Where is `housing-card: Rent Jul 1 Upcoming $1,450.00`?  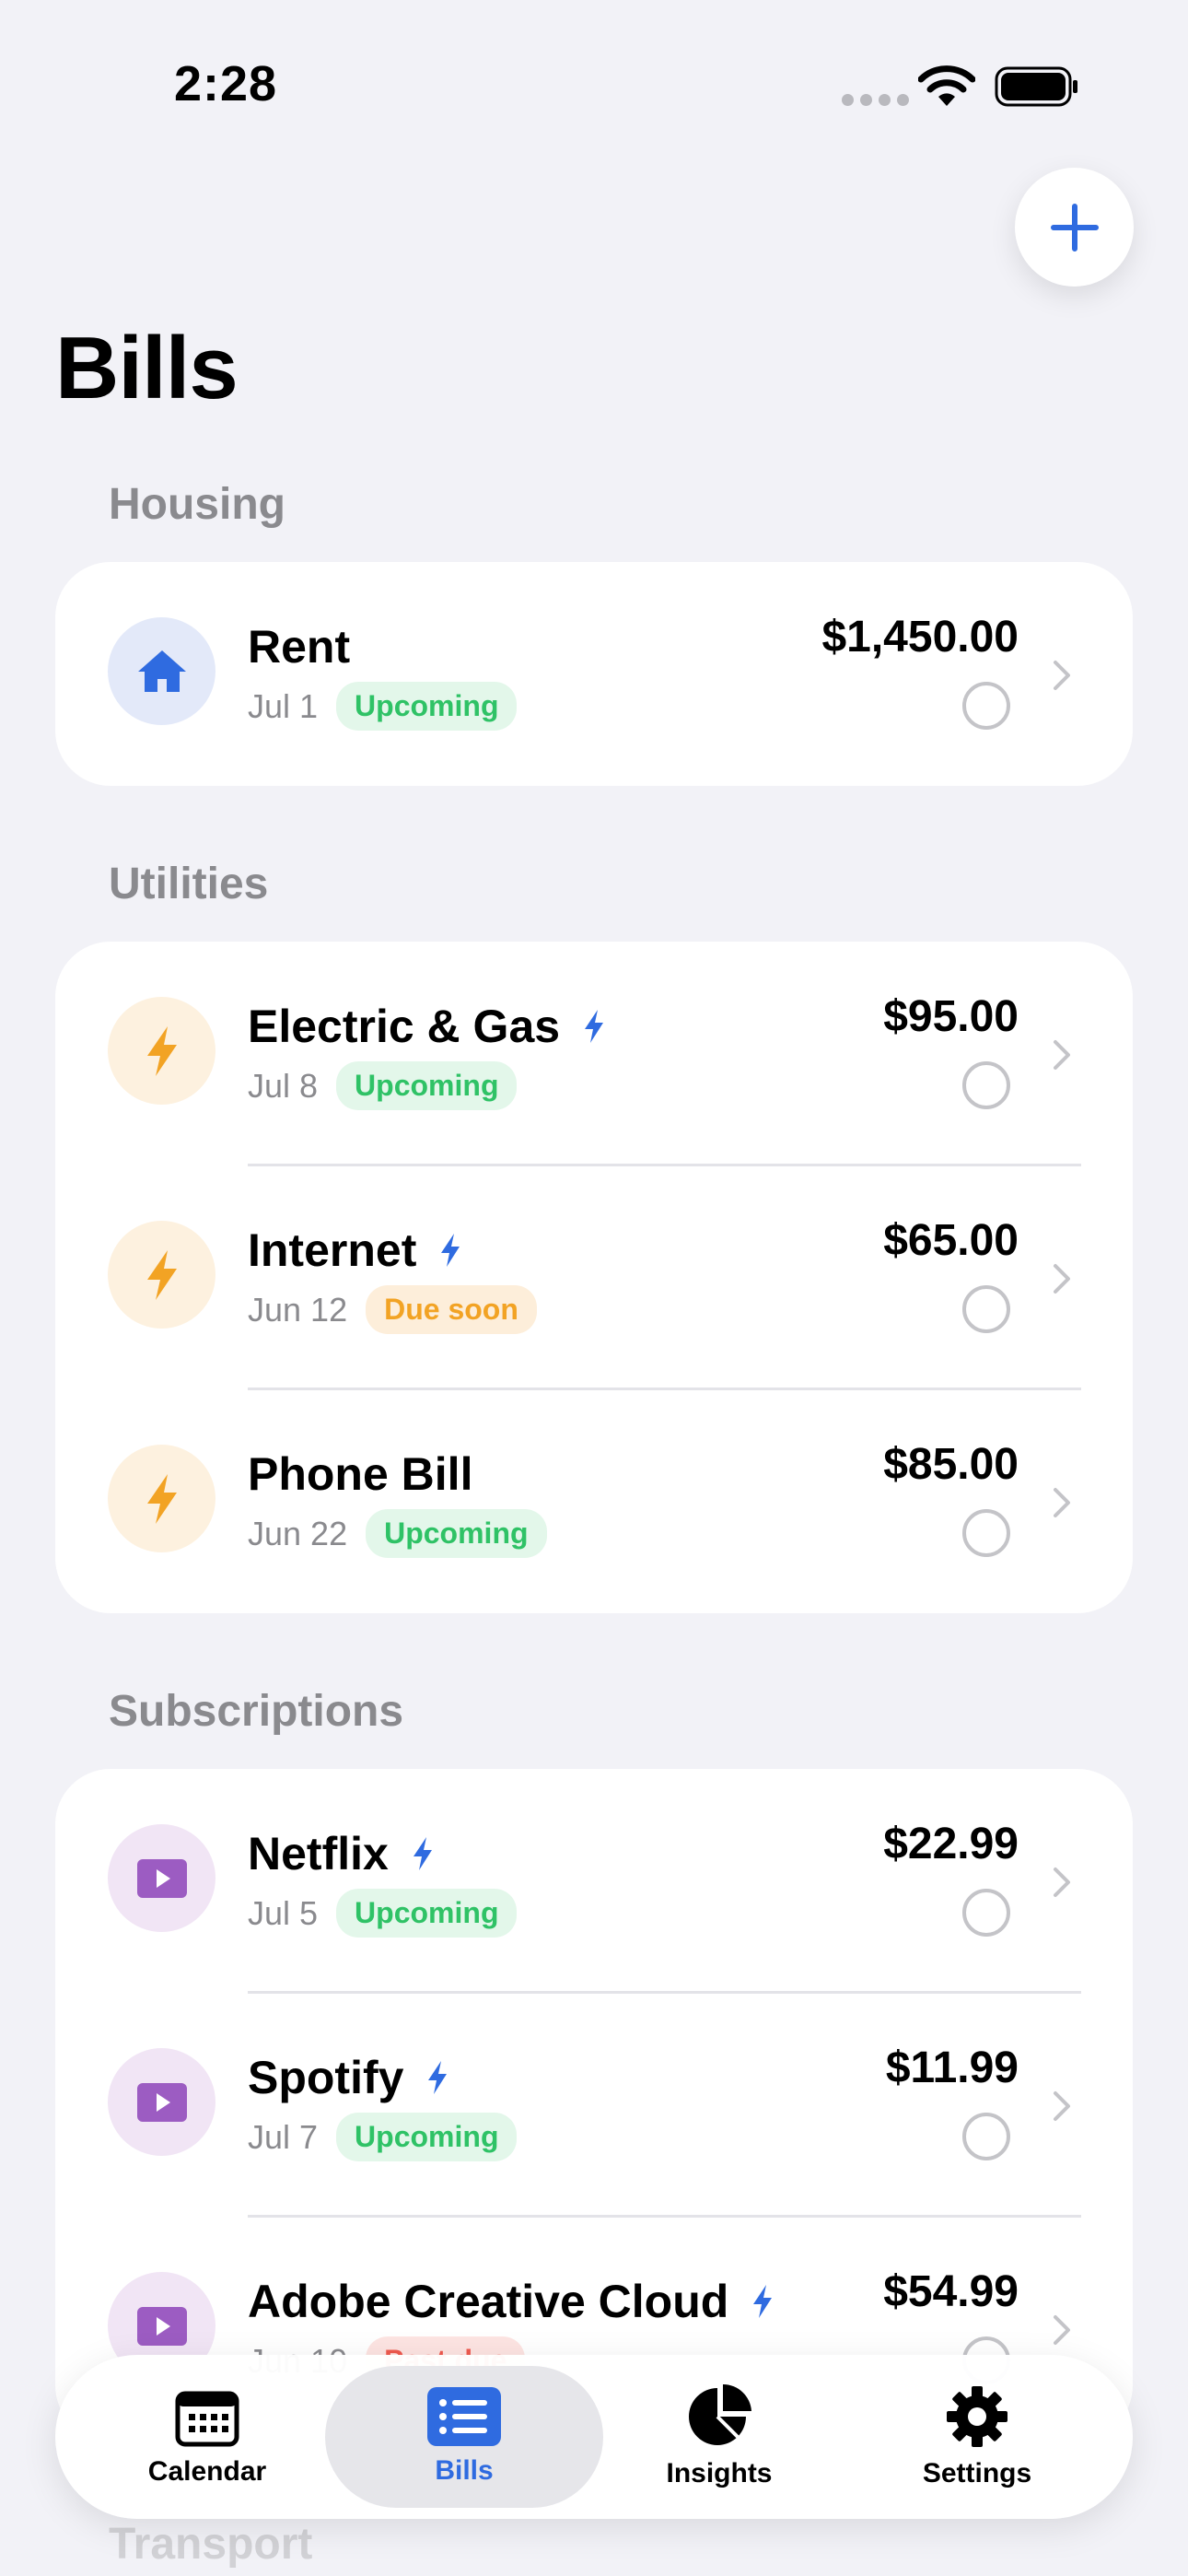
housing-card: Rent Jul 1 Upcoming $1,450.00 is located at coordinates (594, 674).